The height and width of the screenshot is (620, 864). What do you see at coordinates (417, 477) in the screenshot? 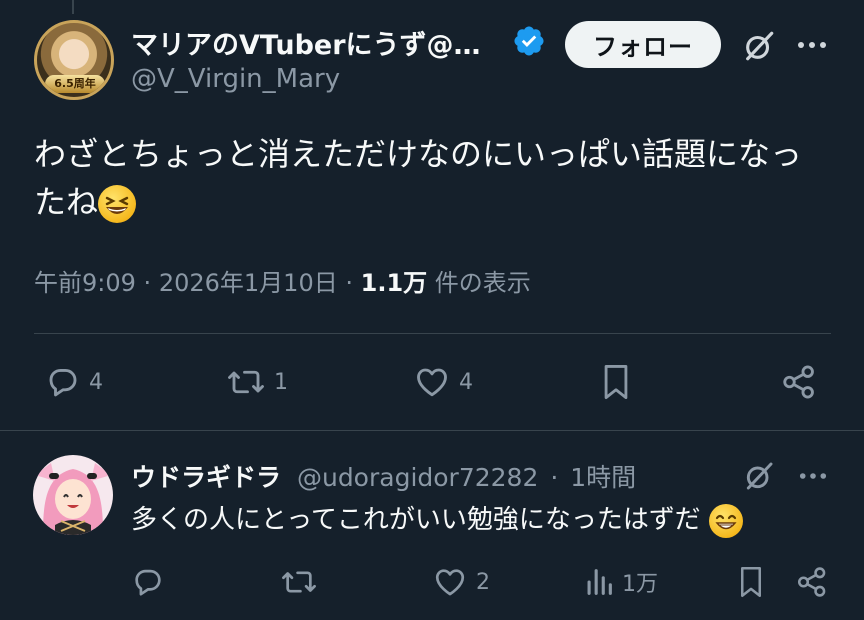
I see `reply-author-handle: @udoragidor72282` at bounding box center [417, 477].